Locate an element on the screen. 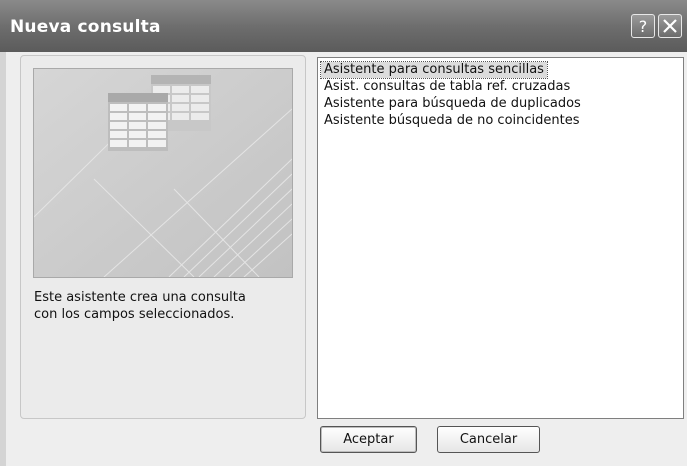  close-icon is located at coordinates (670, 26).